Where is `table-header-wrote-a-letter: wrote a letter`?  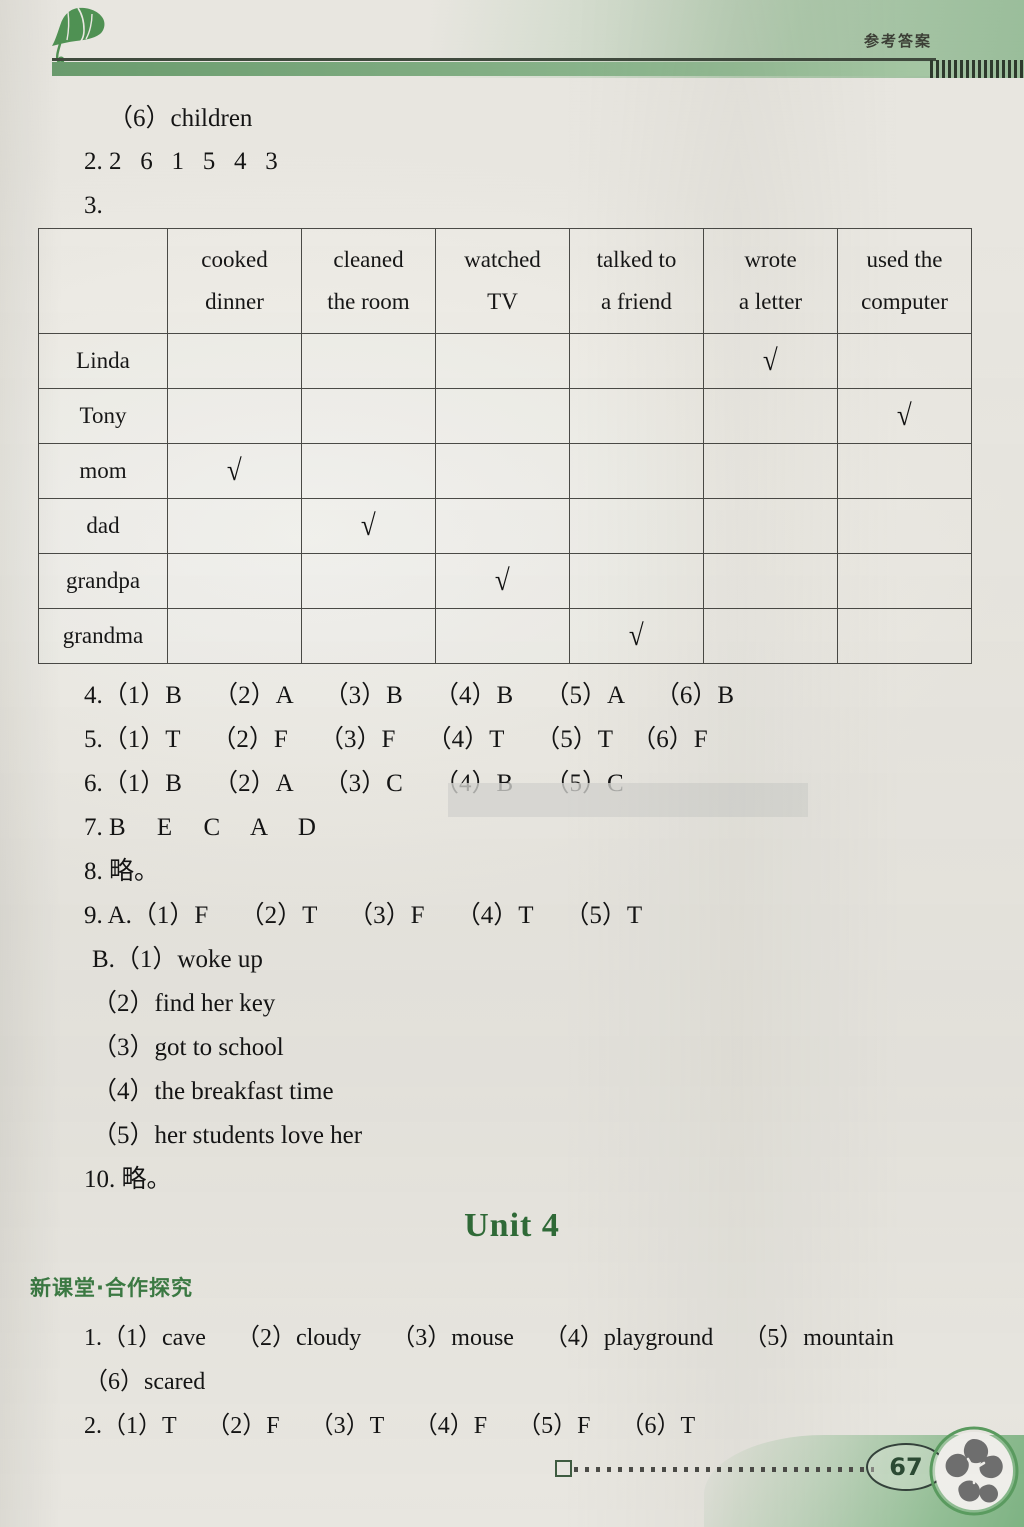
table-header-wrote-a-letter: wrote a letter is located at coordinates (770, 281).